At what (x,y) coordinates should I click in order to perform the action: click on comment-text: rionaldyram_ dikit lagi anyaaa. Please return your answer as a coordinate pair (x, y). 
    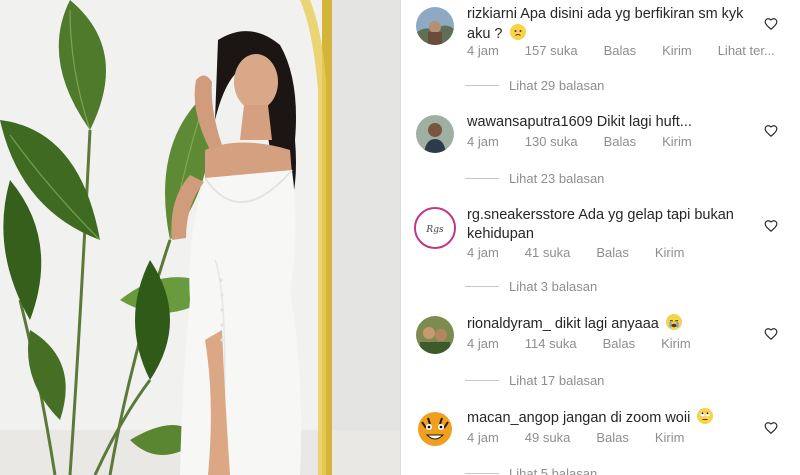
    Looking at the image, I should click on (612, 324).